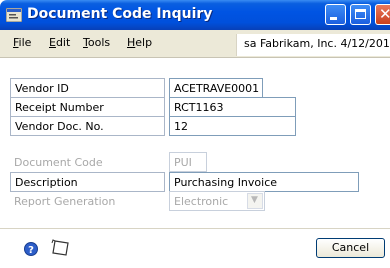  What do you see at coordinates (87, 88) in the screenshot?
I see `vendor-id-label: Vendor ID` at bounding box center [87, 88].